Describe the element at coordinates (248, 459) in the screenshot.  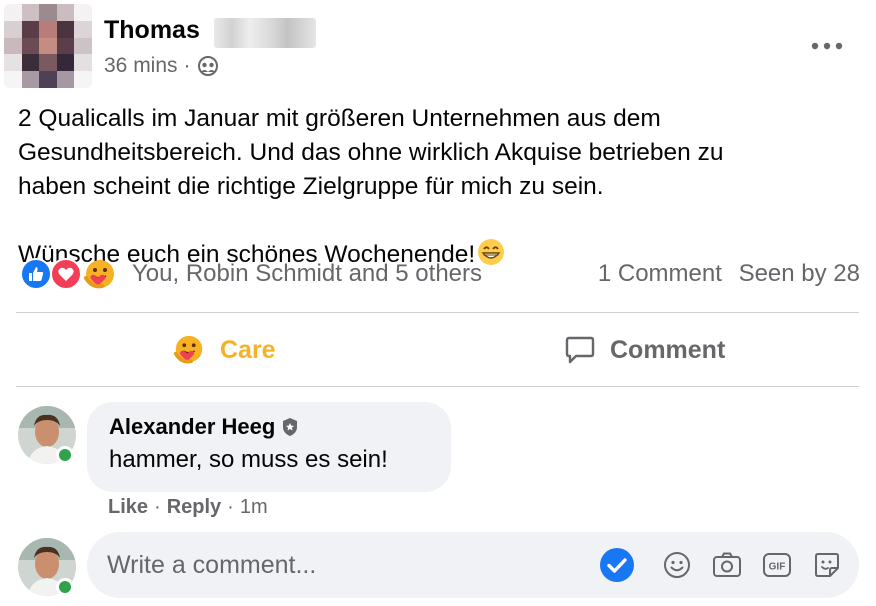
I see `comment-text: hammer, so muss es sein!` at that location.